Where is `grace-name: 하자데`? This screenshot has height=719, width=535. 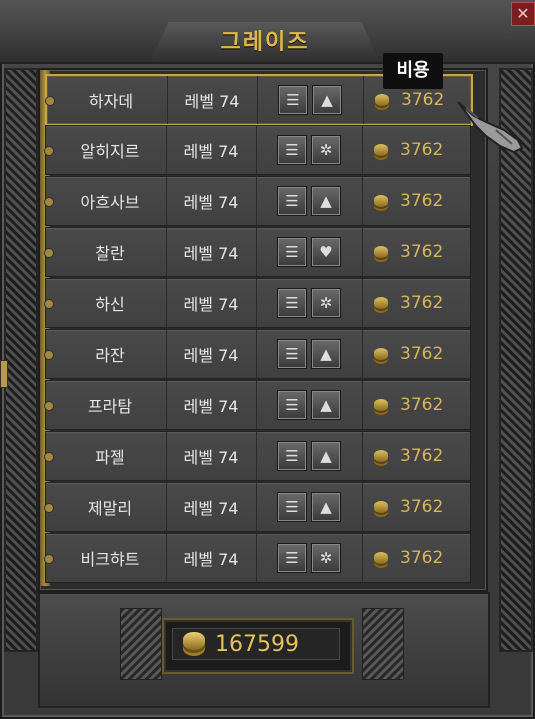
grace-name: 하자데 is located at coordinates (111, 100).